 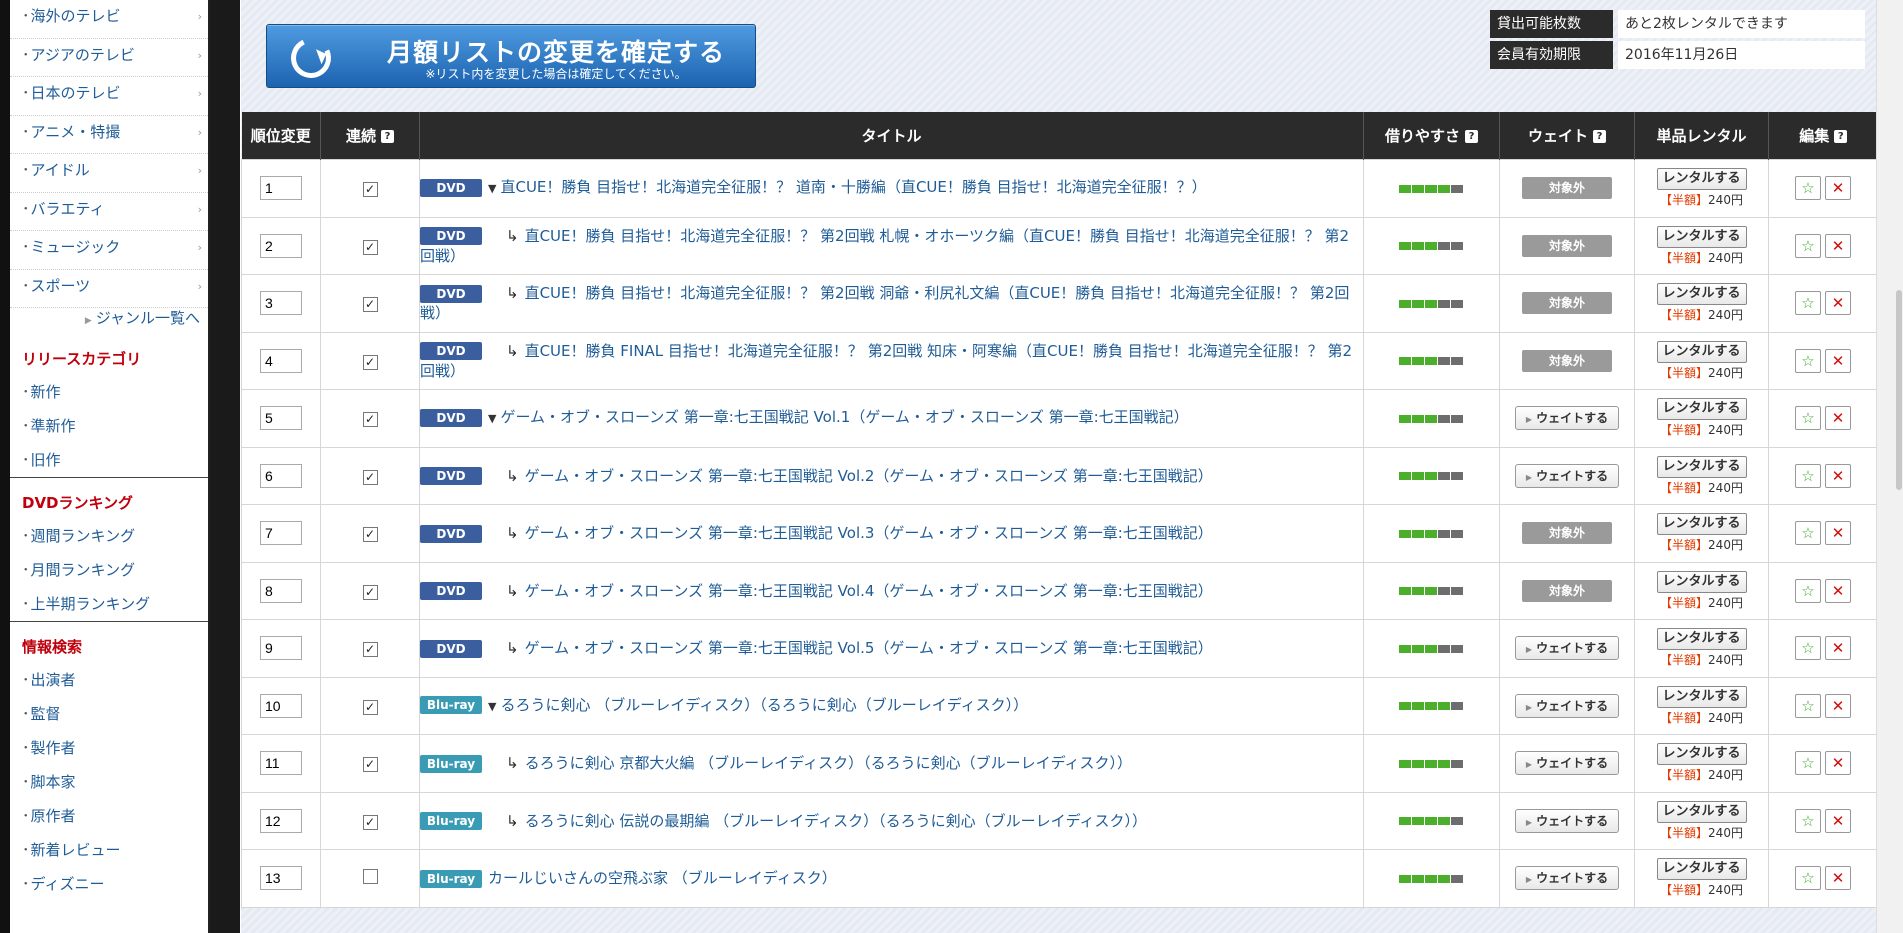 I want to click on sidebar-genre-item: 海外のテレビ ›, so click(x=109, y=19).